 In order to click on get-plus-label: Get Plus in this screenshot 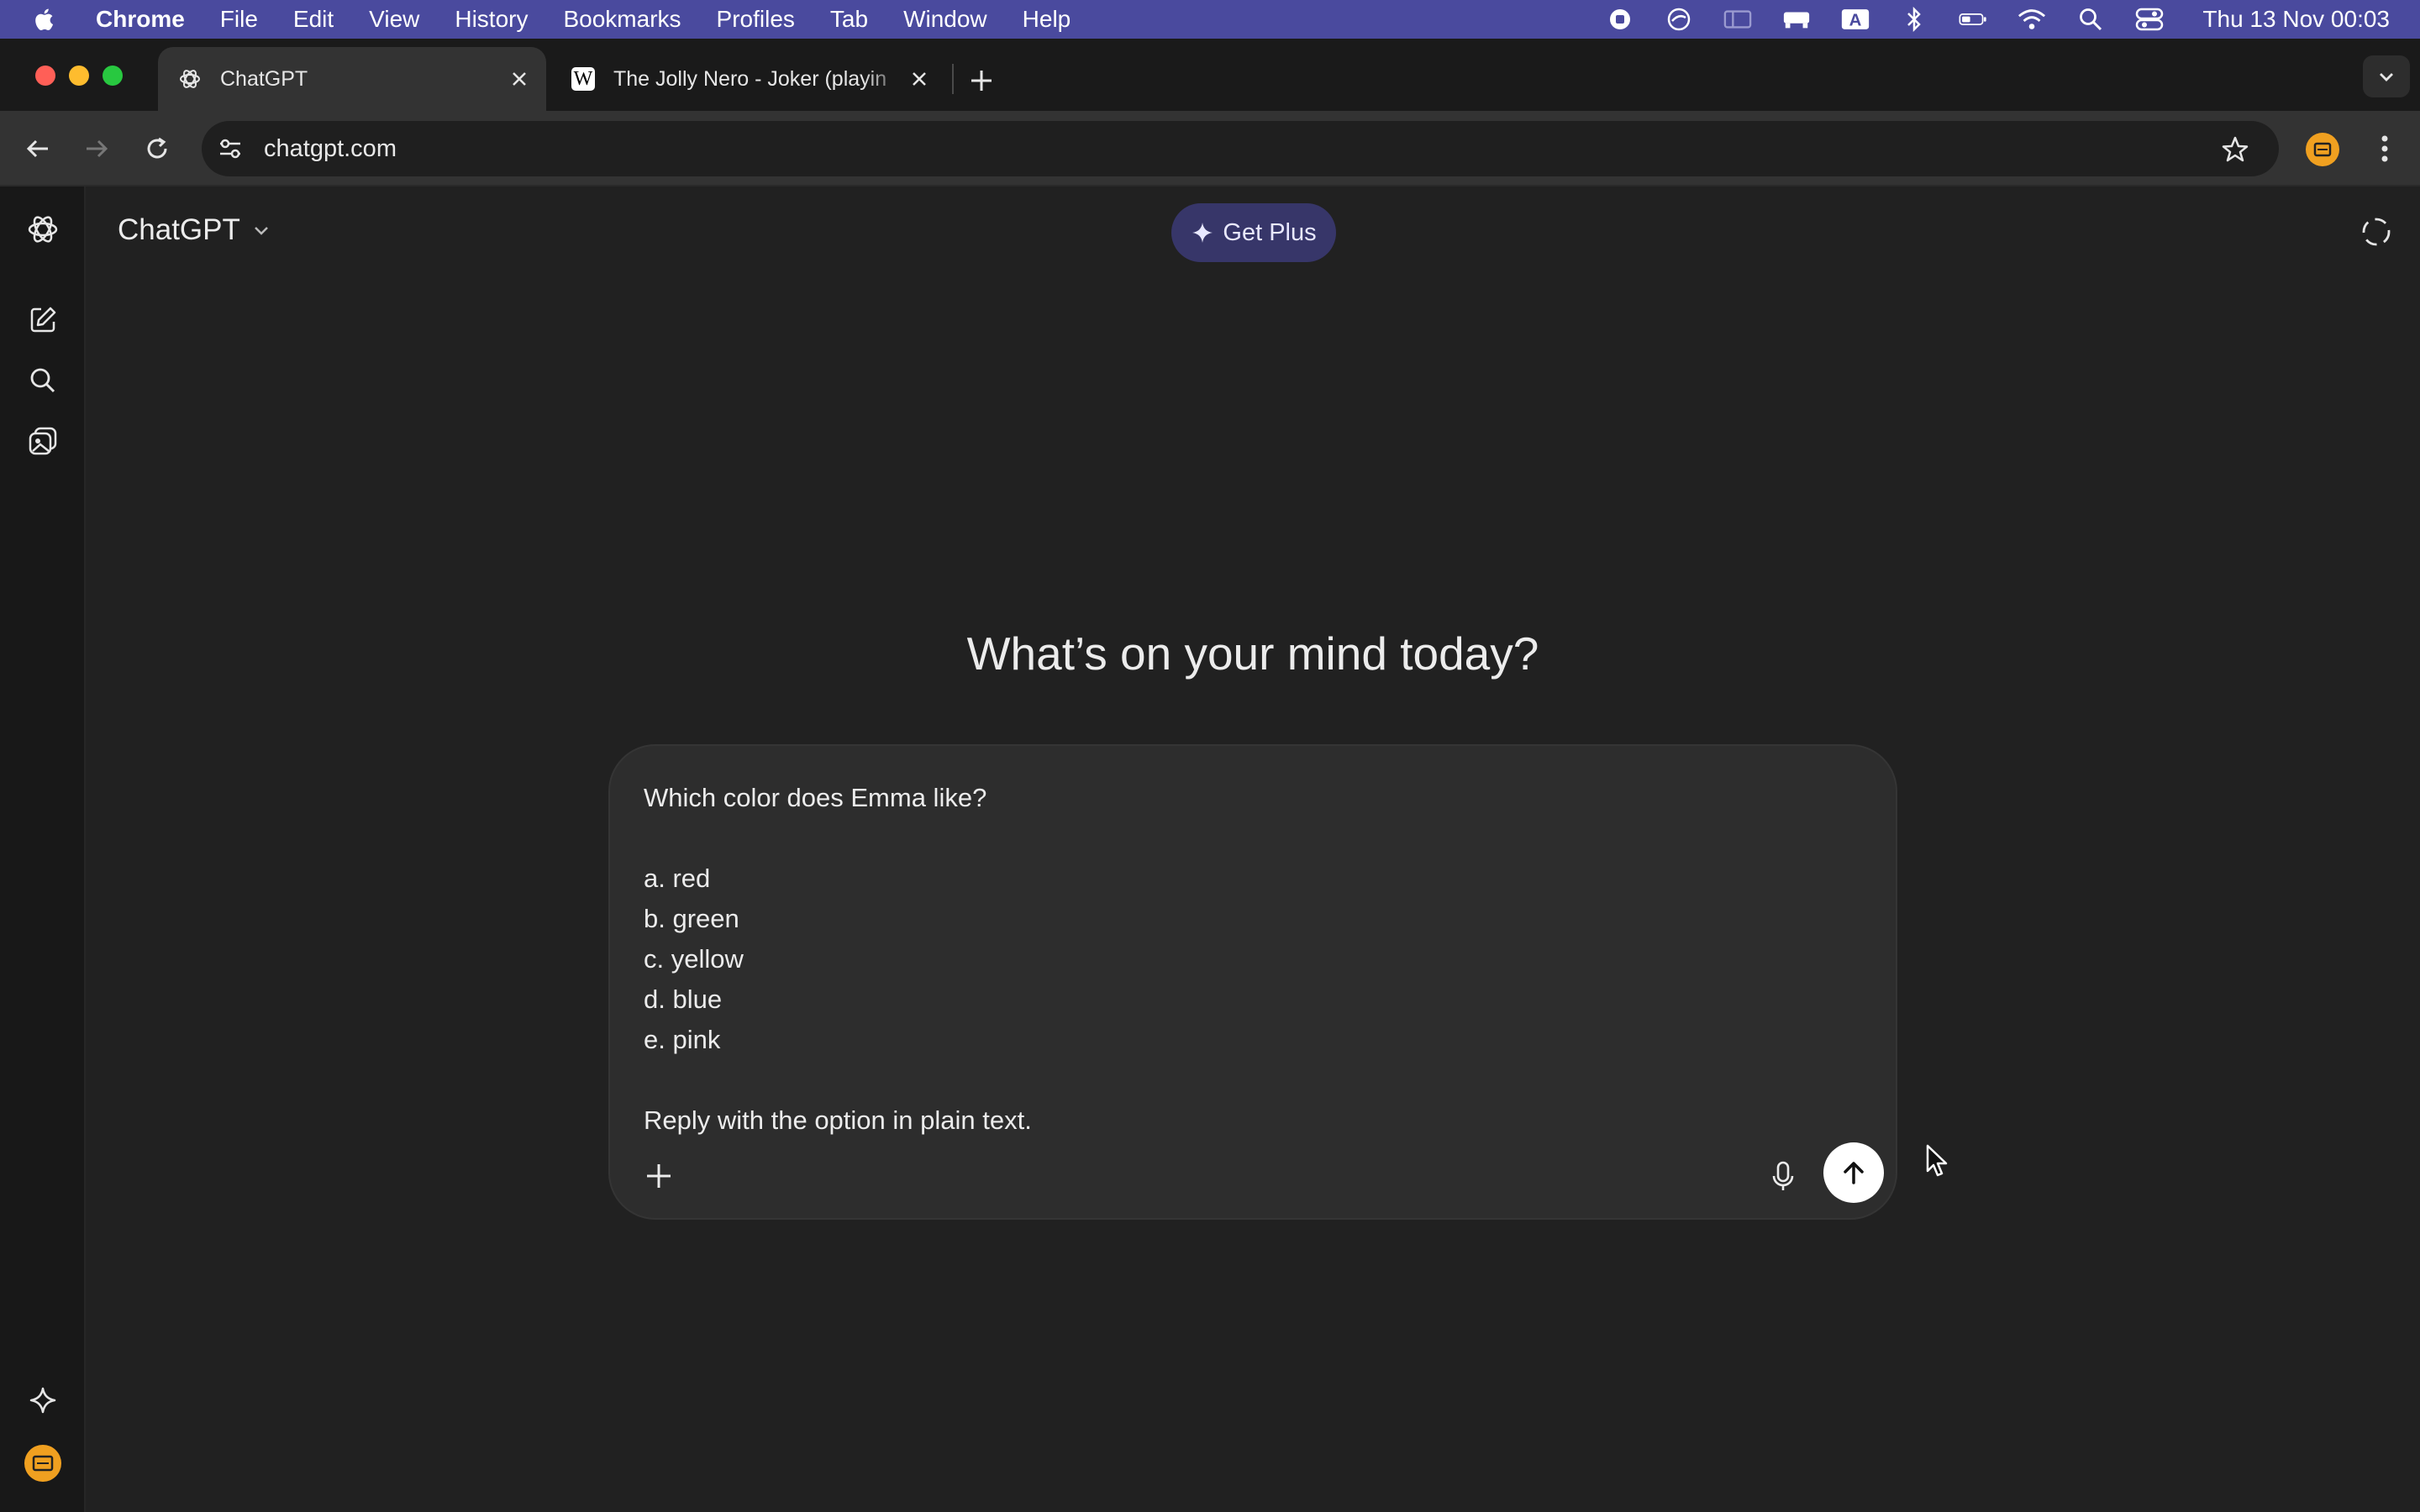, I will do `click(1270, 232)`.